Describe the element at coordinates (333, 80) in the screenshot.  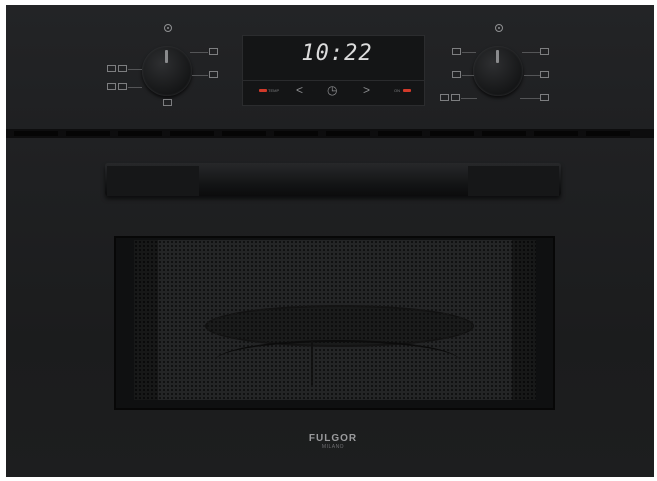
I see `display-divider` at that location.